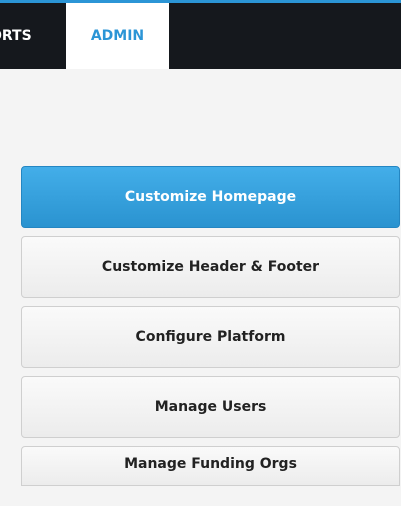 The height and width of the screenshot is (506, 401). What do you see at coordinates (117, 36) in the screenshot?
I see `tab-admin: ADMIN` at bounding box center [117, 36].